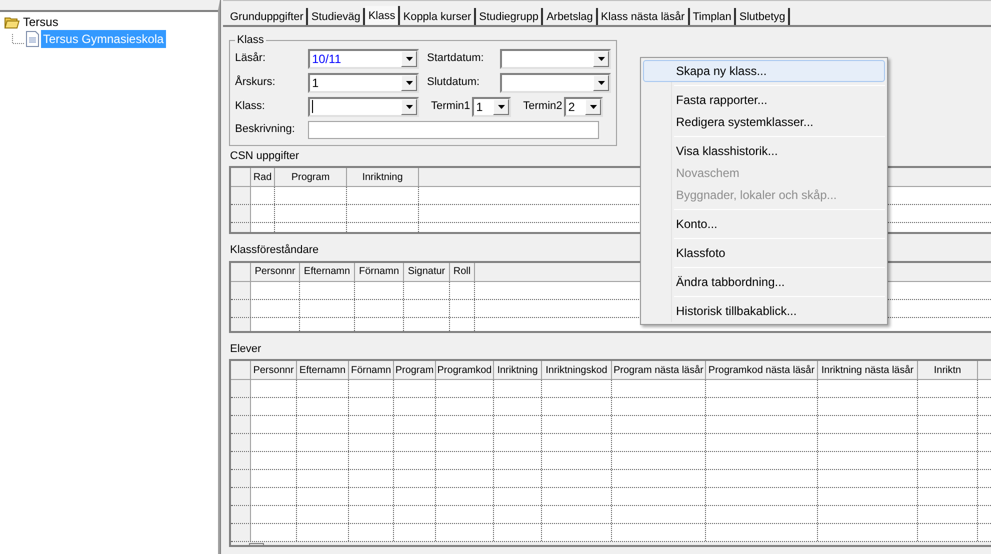 The height and width of the screenshot is (554, 991). I want to click on tab: Slutbetyg, so click(763, 16).